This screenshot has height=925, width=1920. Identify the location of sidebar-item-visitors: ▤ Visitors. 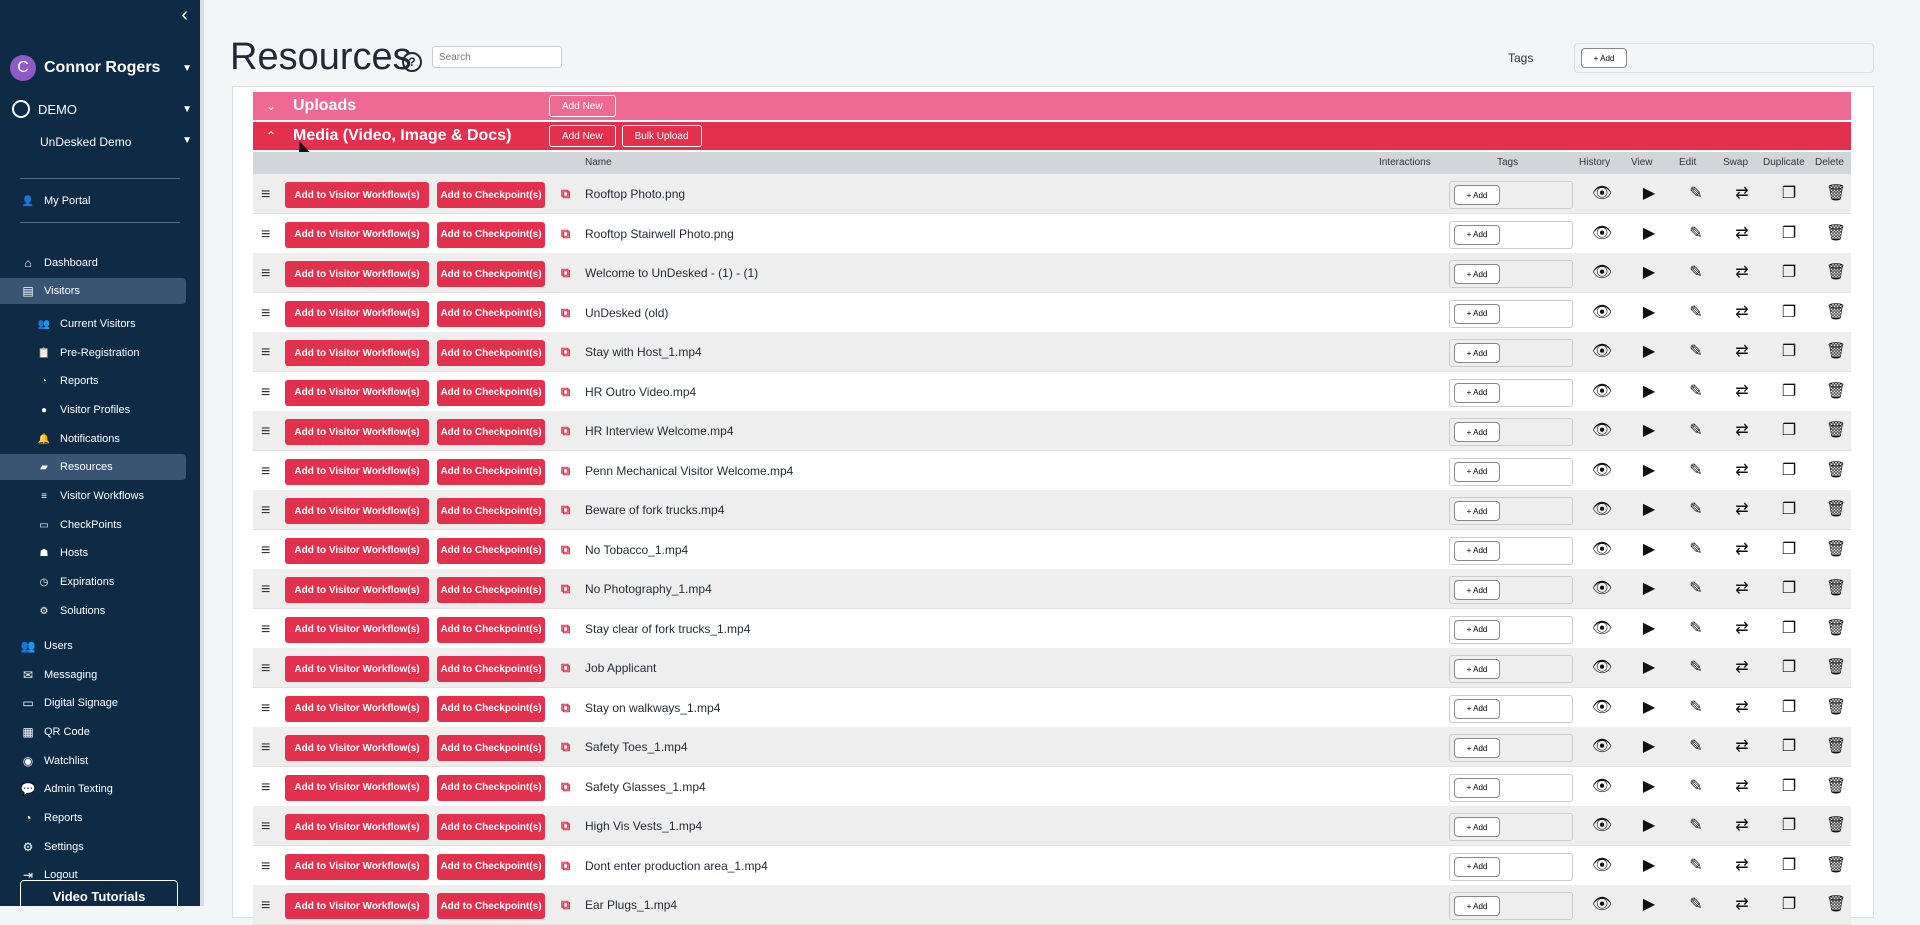
(93, 291).